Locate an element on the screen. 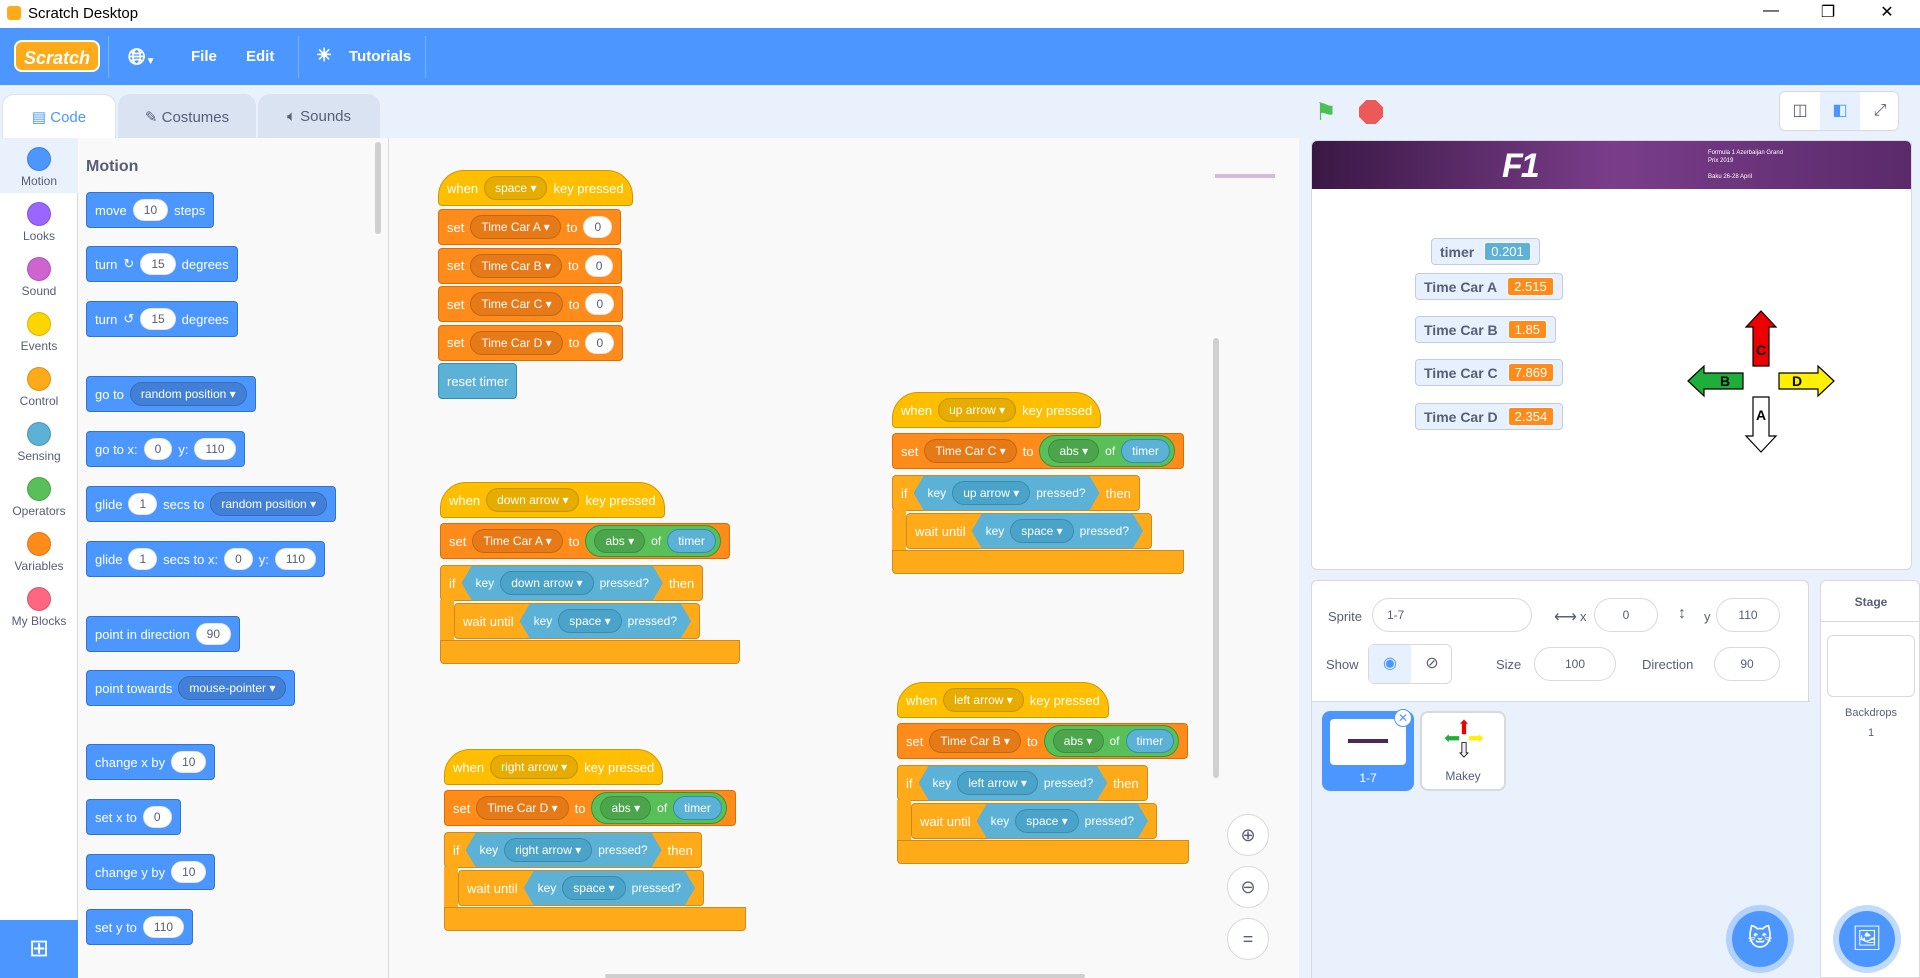  tab-code: ▤ Code is located at coordinates (59, 116).